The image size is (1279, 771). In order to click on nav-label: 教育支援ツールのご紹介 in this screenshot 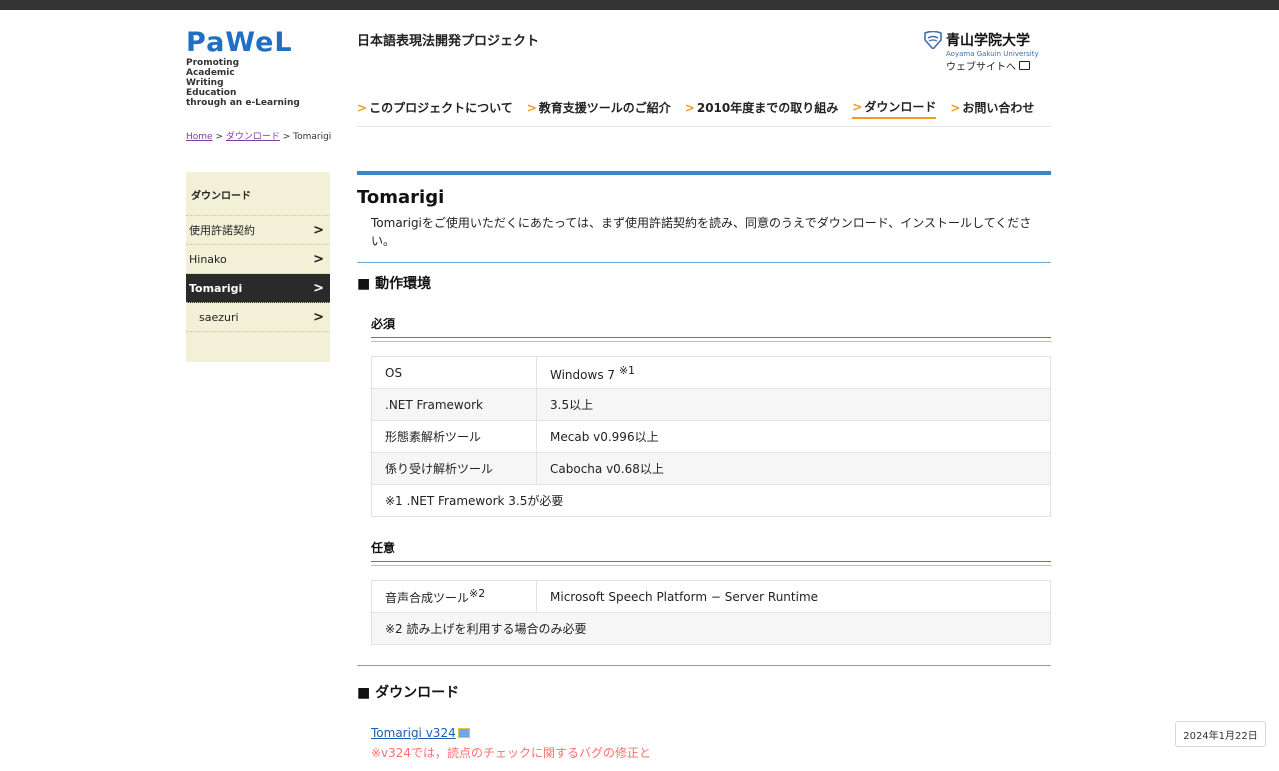, I will do `click(604, 108)`.